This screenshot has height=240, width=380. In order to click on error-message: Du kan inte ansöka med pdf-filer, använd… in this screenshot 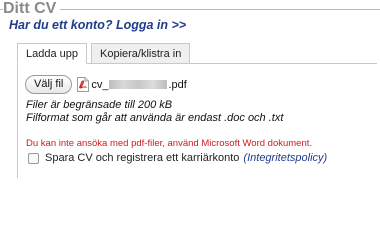, I will do `click(169, 143)`.